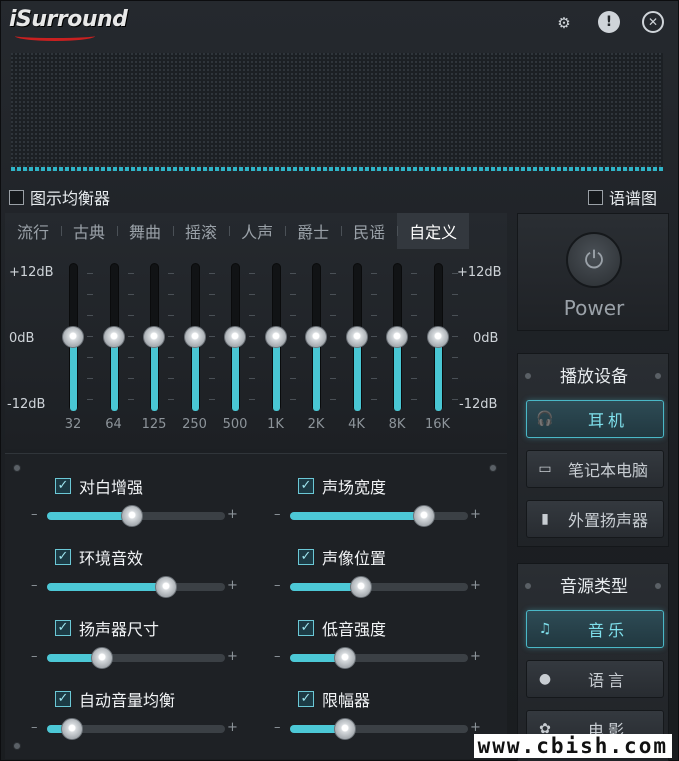 This screenshot has width=679, height=761. Describe the element at coordinates (392, 714) in the screenshot. I see `effect-item: ✓ 限幅器 – +` at that location.